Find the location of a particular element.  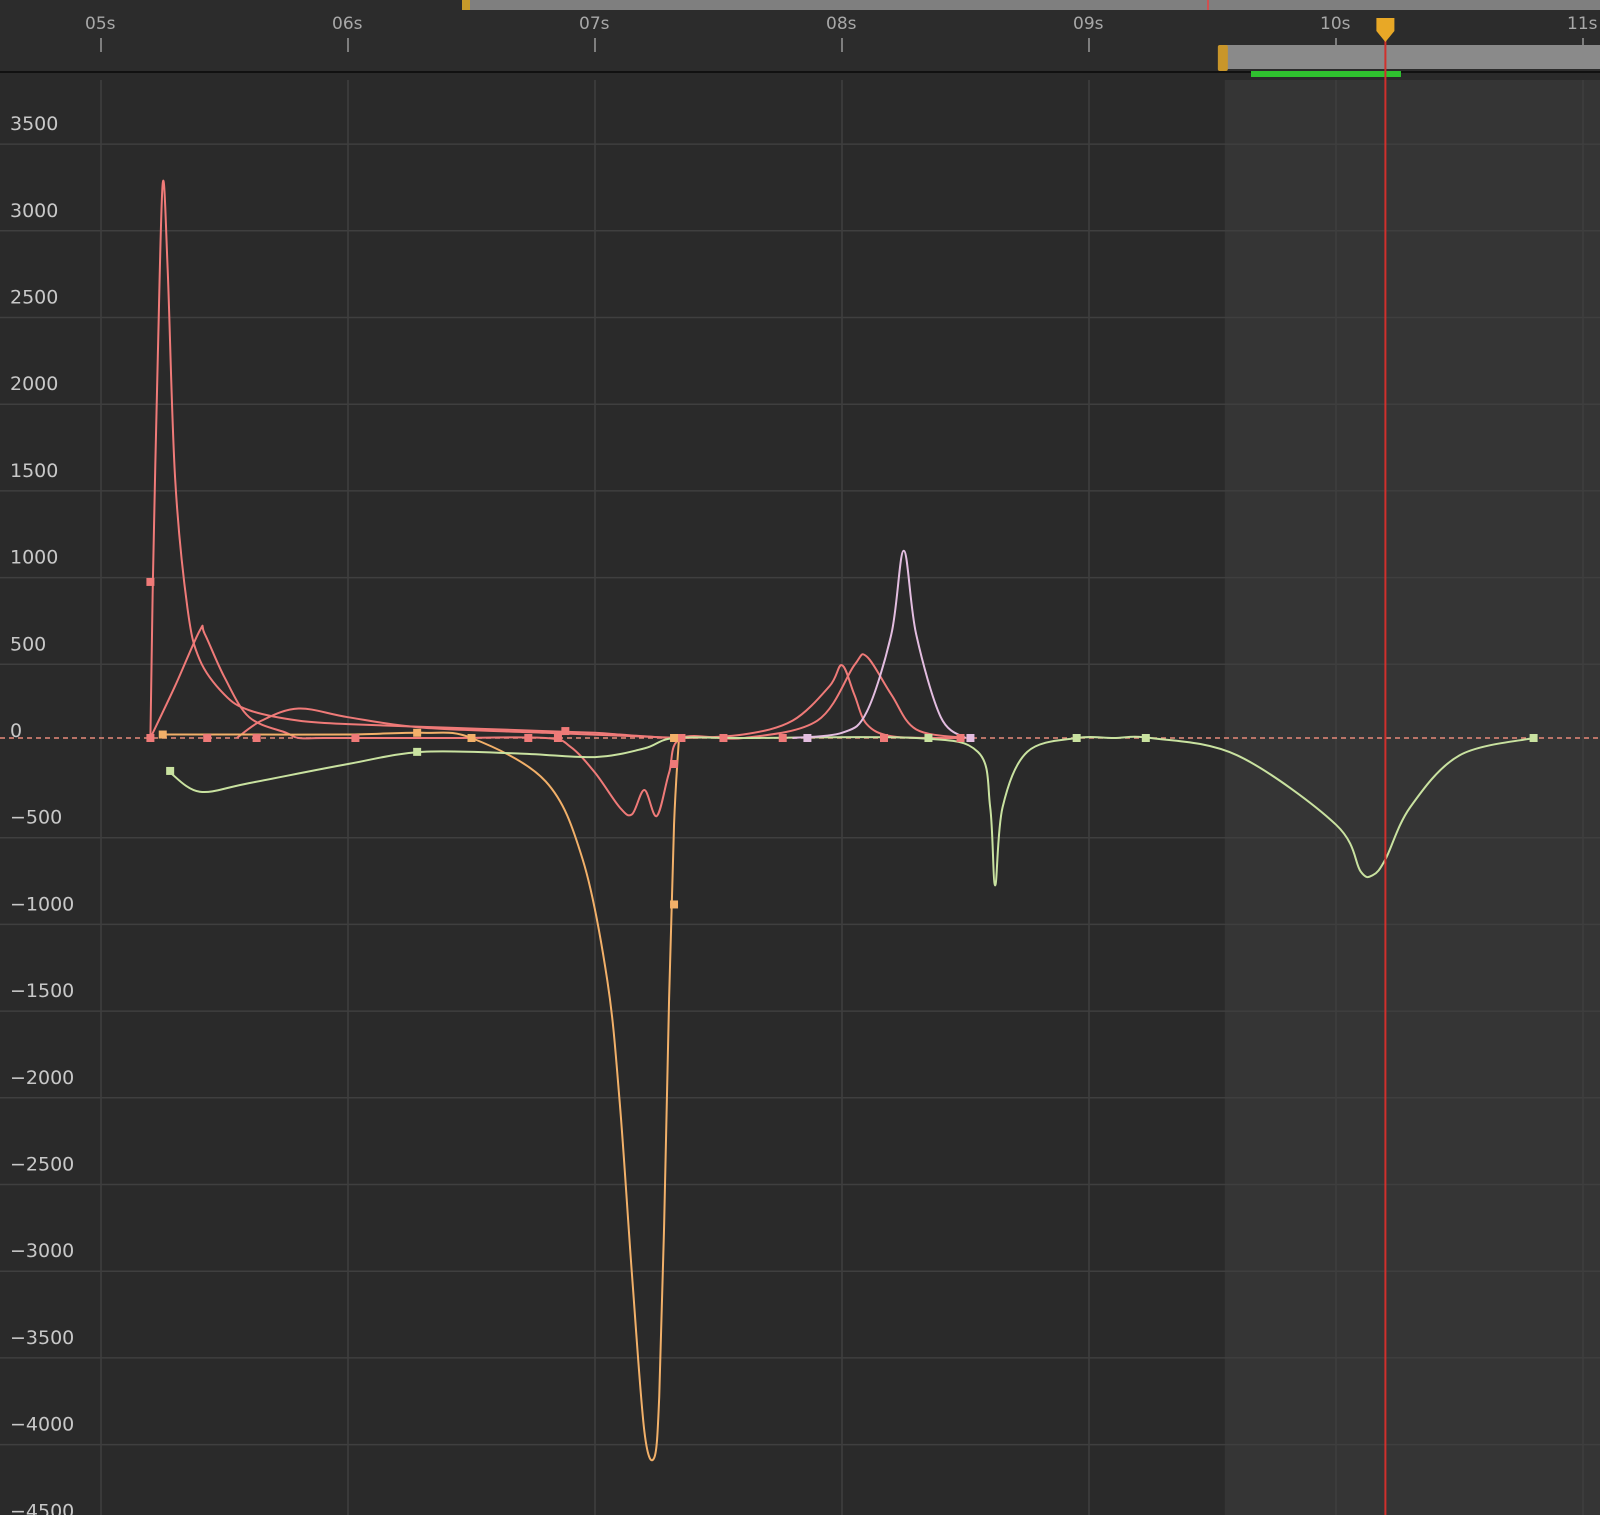

cache-render-bar is located at coordinates (1326, 74).